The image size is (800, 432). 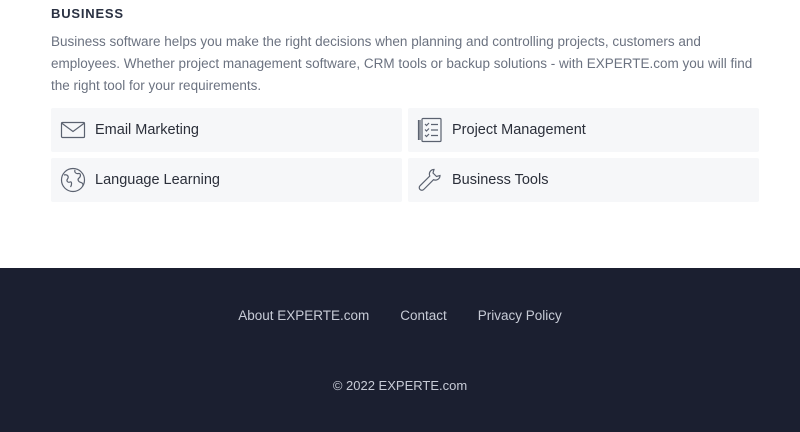 I want to click on category-card-email-marketing: Email Marketing, so click(x=226, y=130).